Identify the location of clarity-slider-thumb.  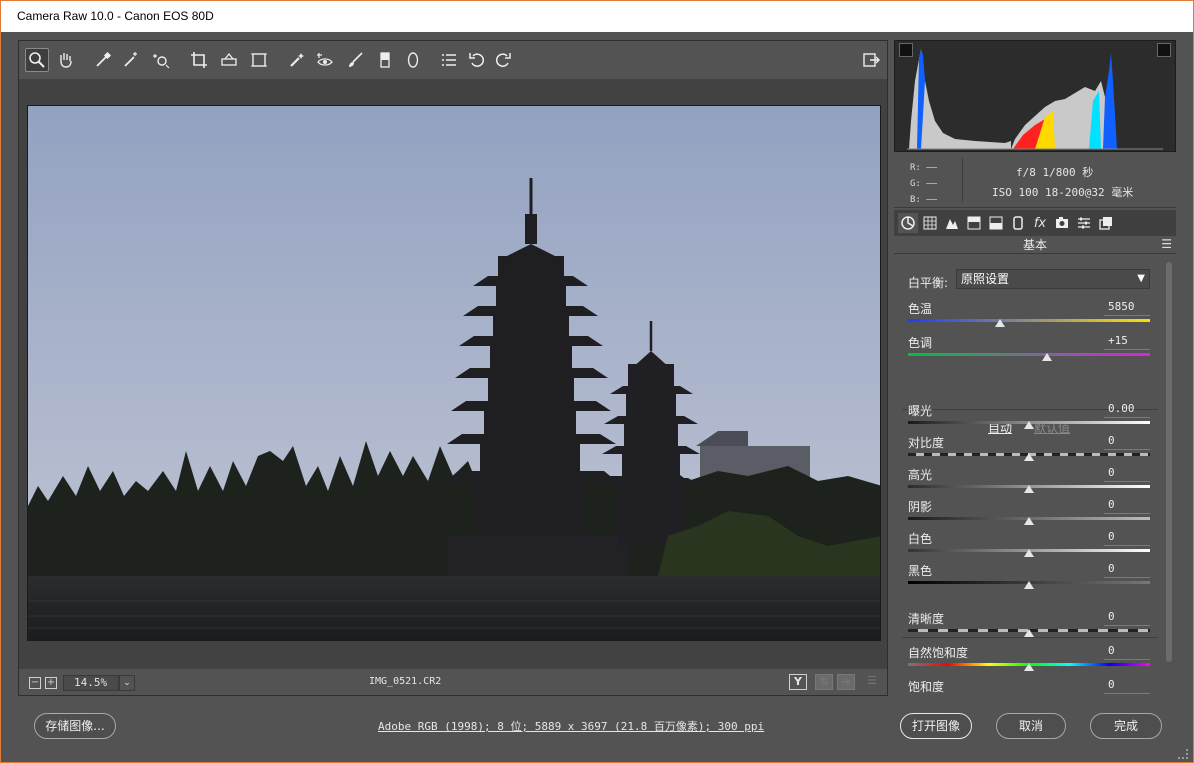
(1029, 633).